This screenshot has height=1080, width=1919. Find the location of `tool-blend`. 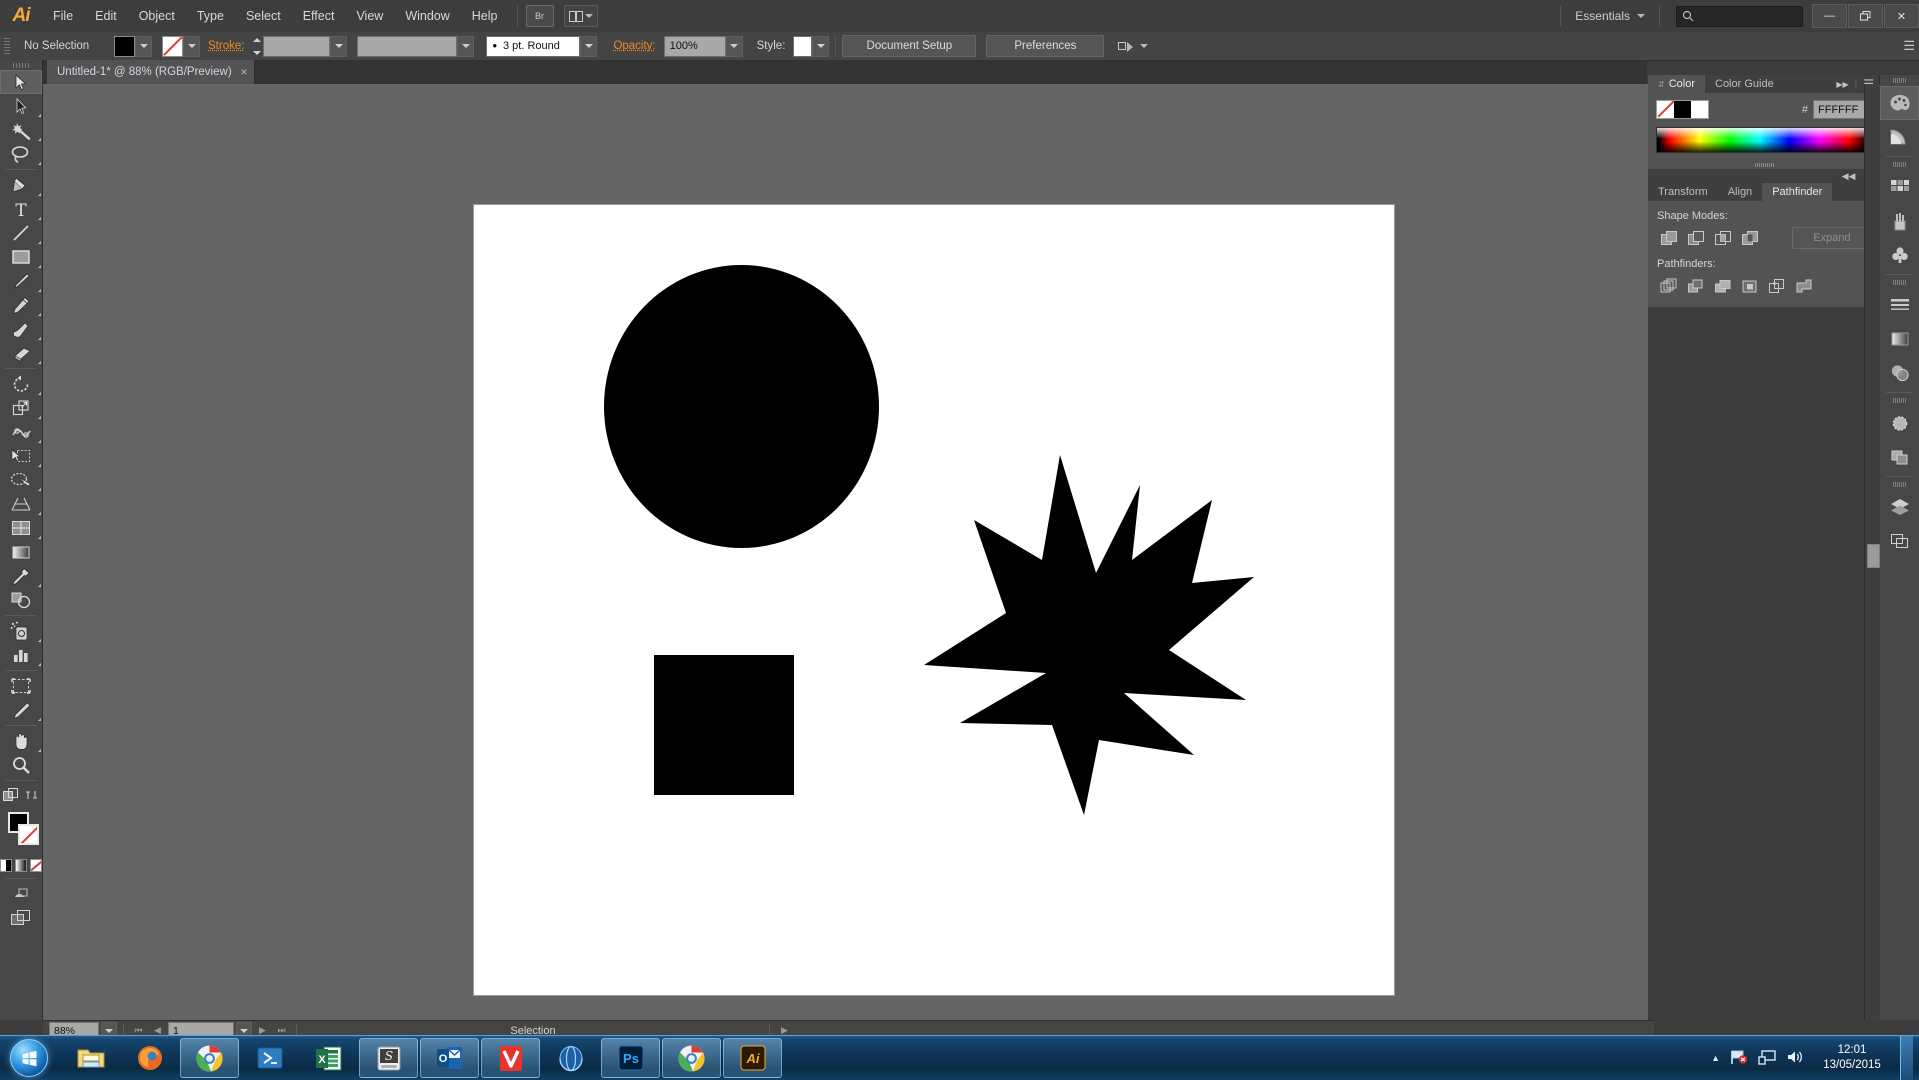

tool-blend is located at coordinates (21, 600).